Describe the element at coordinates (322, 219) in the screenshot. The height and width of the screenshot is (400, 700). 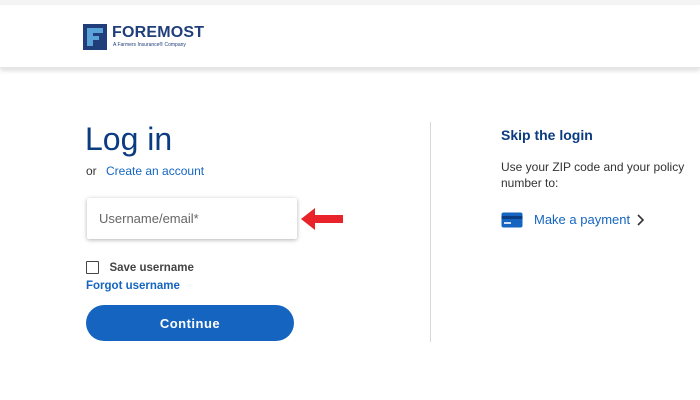
I see `red-left-arrow-icon` at that location.